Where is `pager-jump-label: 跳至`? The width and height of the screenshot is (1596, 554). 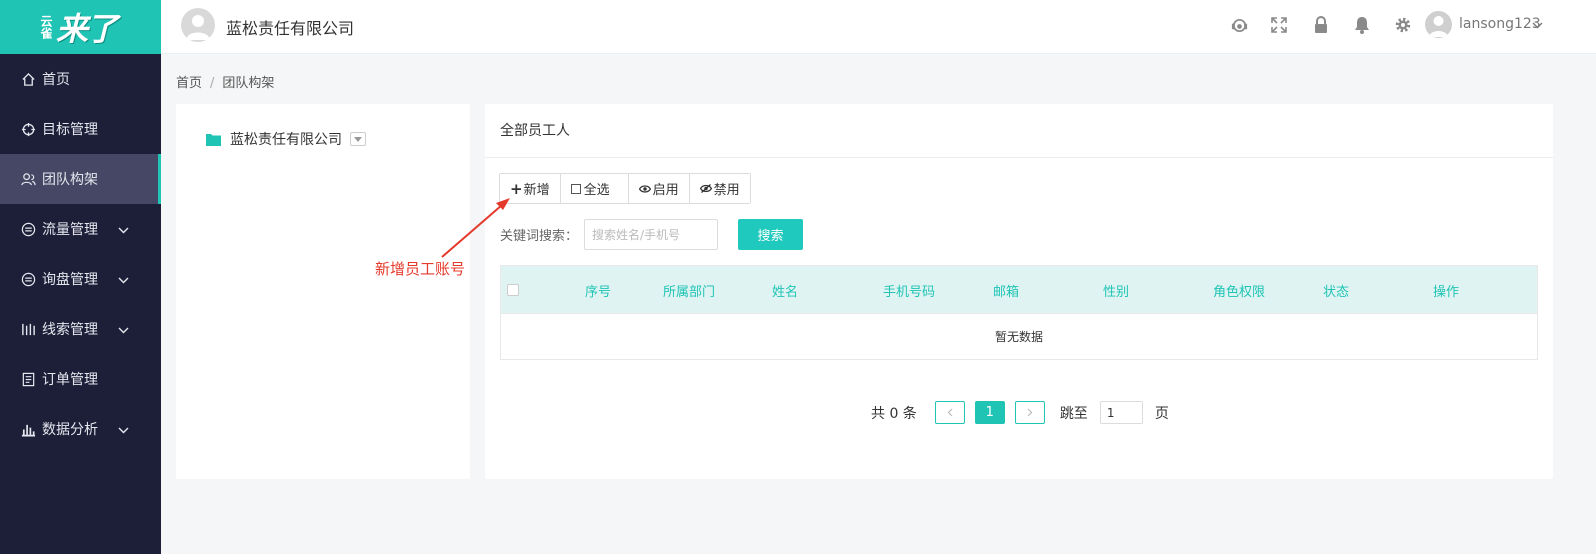
pager-jump-label: 跳至 is located at coordinates (1073, 413).